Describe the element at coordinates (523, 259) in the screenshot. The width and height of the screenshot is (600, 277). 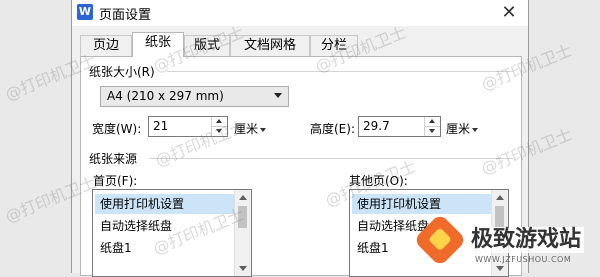
I see `brand-url: WWW.JZFUSHOU.COM` at that location.